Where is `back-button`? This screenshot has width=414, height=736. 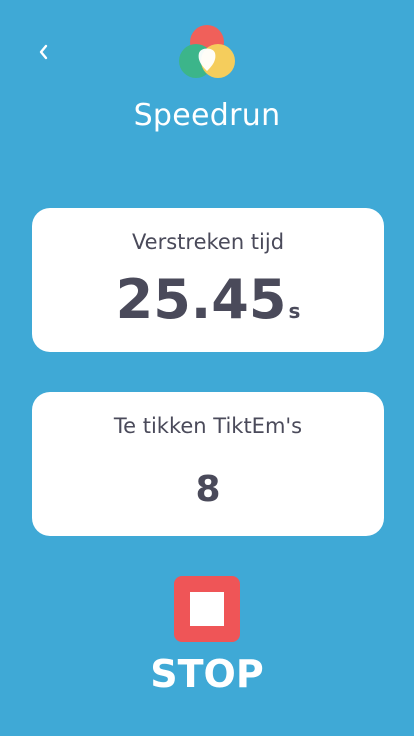 back-button is located at coordinates (44, 52).